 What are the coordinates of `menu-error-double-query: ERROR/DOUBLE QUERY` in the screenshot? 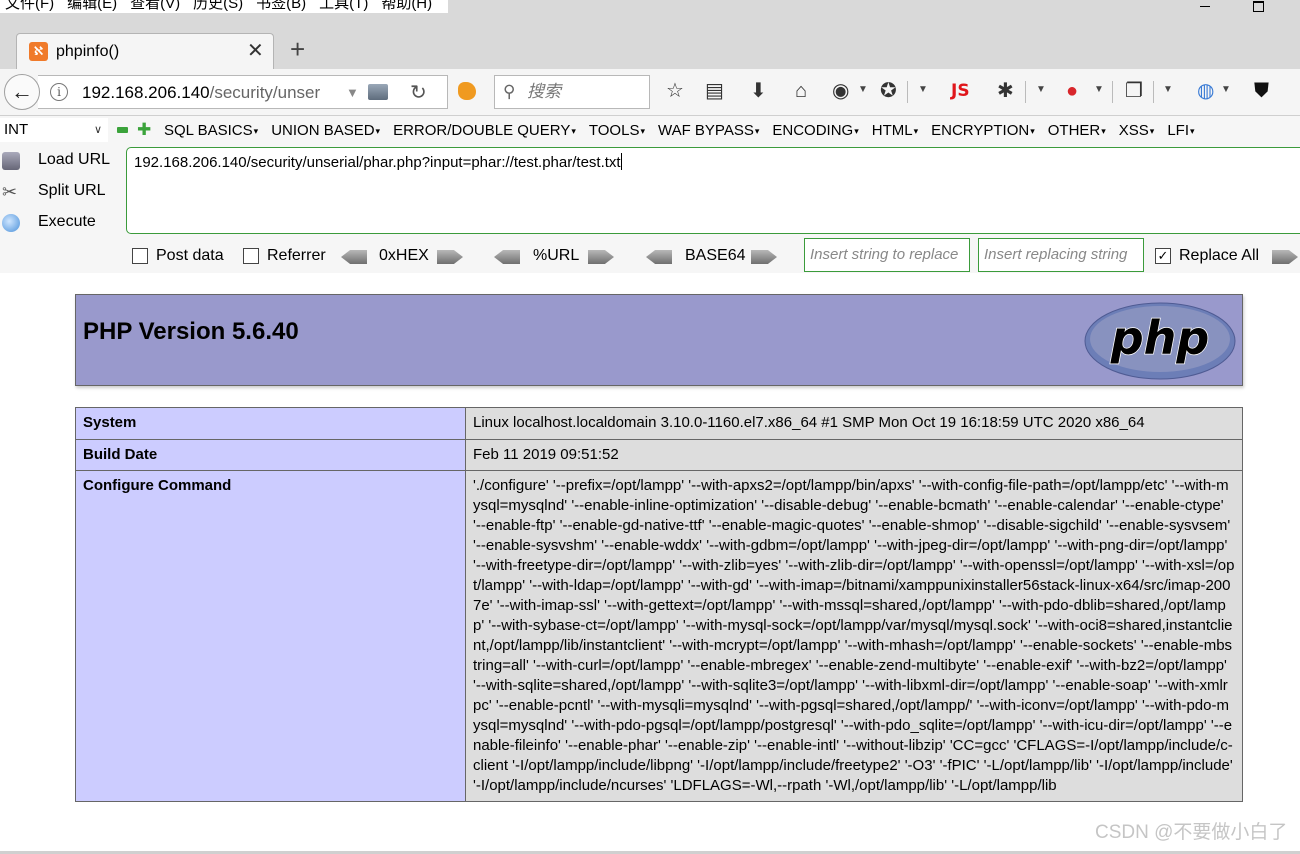 It's located at (484, 131).